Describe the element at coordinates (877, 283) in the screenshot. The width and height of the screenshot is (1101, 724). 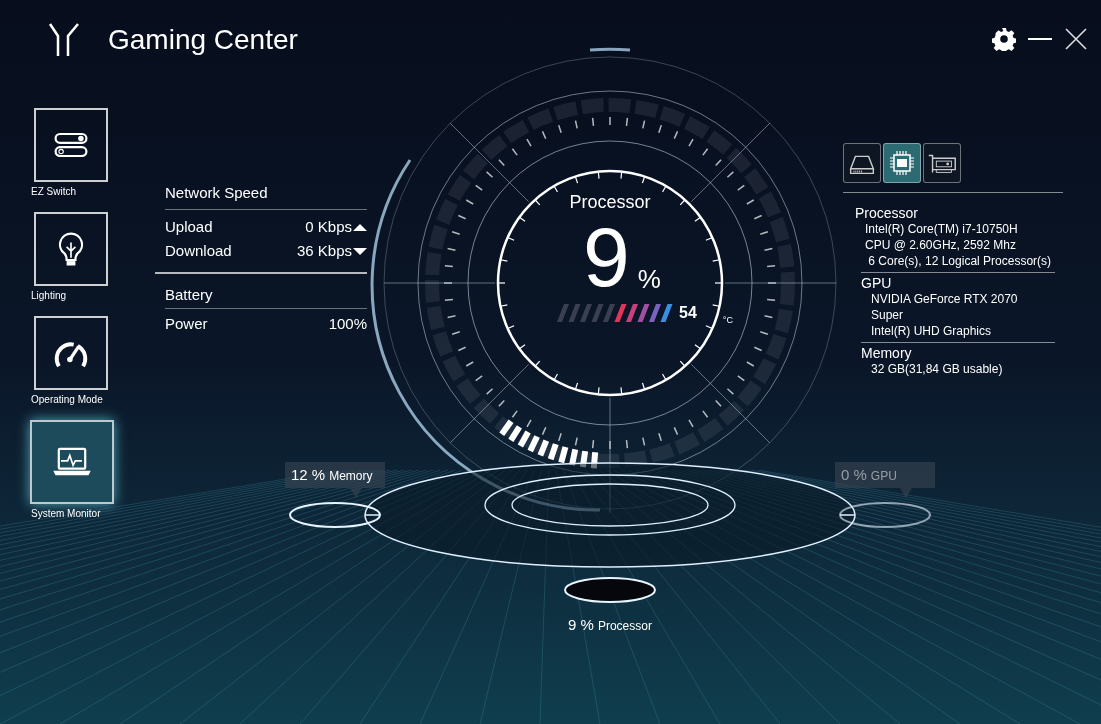
I see `spec-title: GPU` at that location.